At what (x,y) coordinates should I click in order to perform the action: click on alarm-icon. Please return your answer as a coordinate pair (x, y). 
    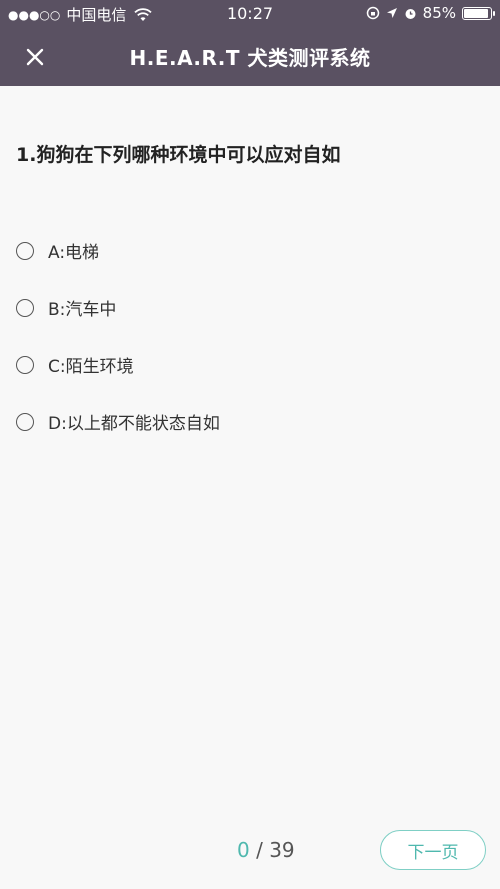
    Looking at the image, I should click on (410, 13).